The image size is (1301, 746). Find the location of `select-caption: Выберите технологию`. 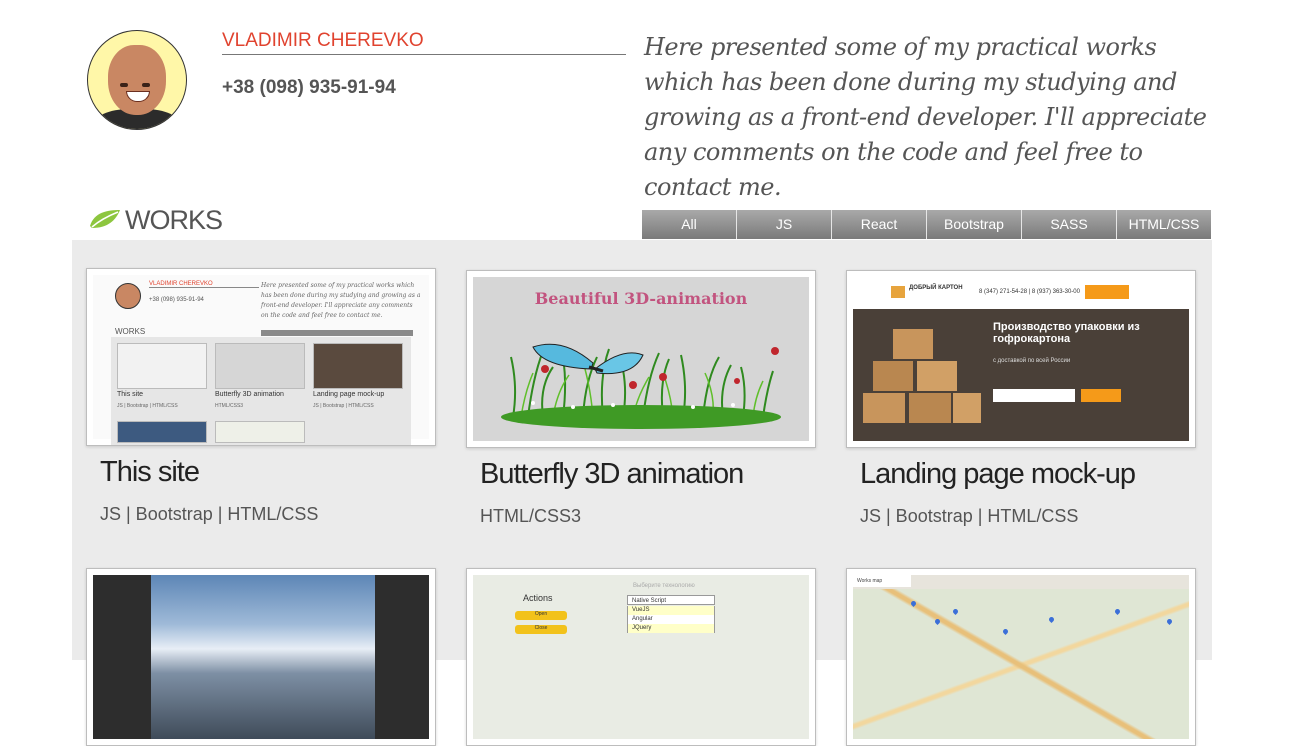

select-caption: Выберите технологию is located at coordinates (664, 586).